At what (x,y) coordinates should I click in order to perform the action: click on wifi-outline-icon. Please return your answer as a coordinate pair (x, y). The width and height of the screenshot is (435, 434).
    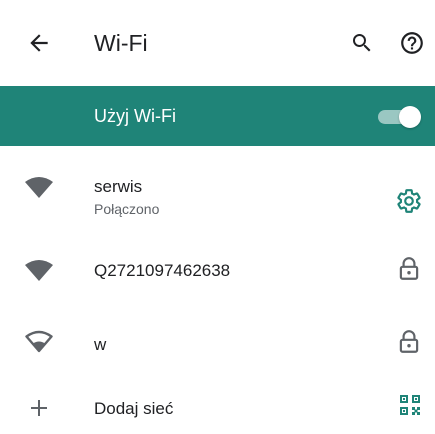
    Looking at the image, I should click on (39, 341).